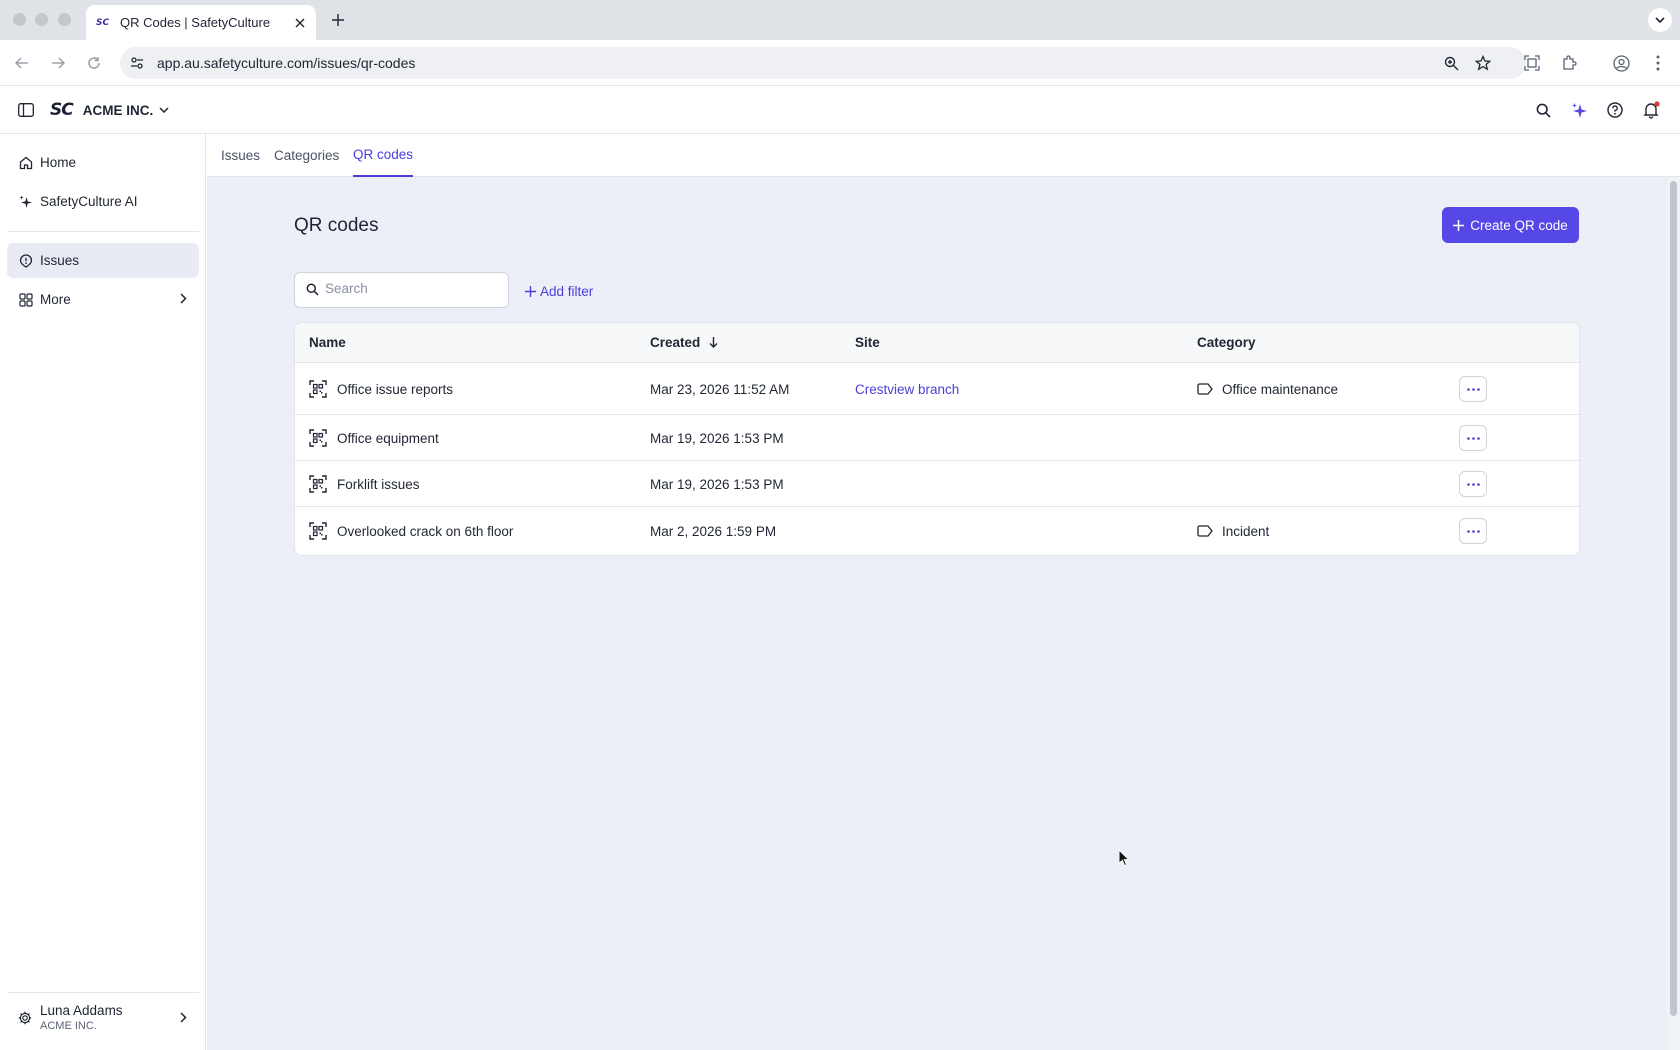  I want to click on bookmark-star-icon, so click(1483, 63).